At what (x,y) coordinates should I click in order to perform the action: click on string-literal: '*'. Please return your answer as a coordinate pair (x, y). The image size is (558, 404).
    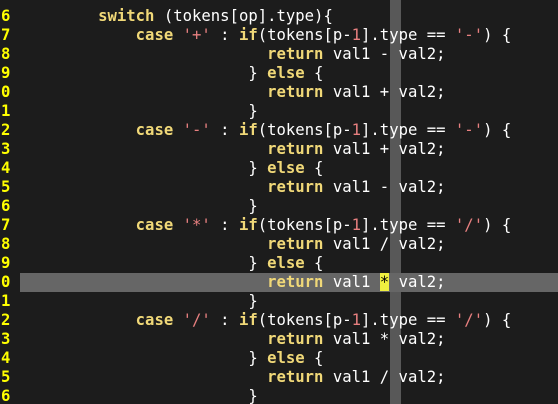
    Looking at the image, I should click on (196, 225).